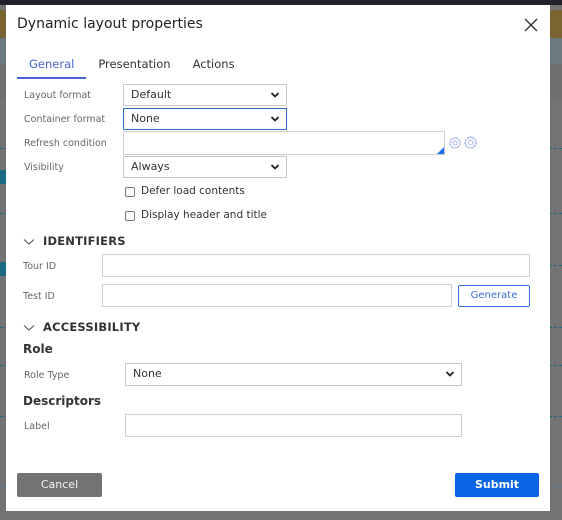 This screenshot has height=520, width=562. Describe the element at coordinates (39, 296) in the screenshot. I see `test-id-label: Test ID` at that location.